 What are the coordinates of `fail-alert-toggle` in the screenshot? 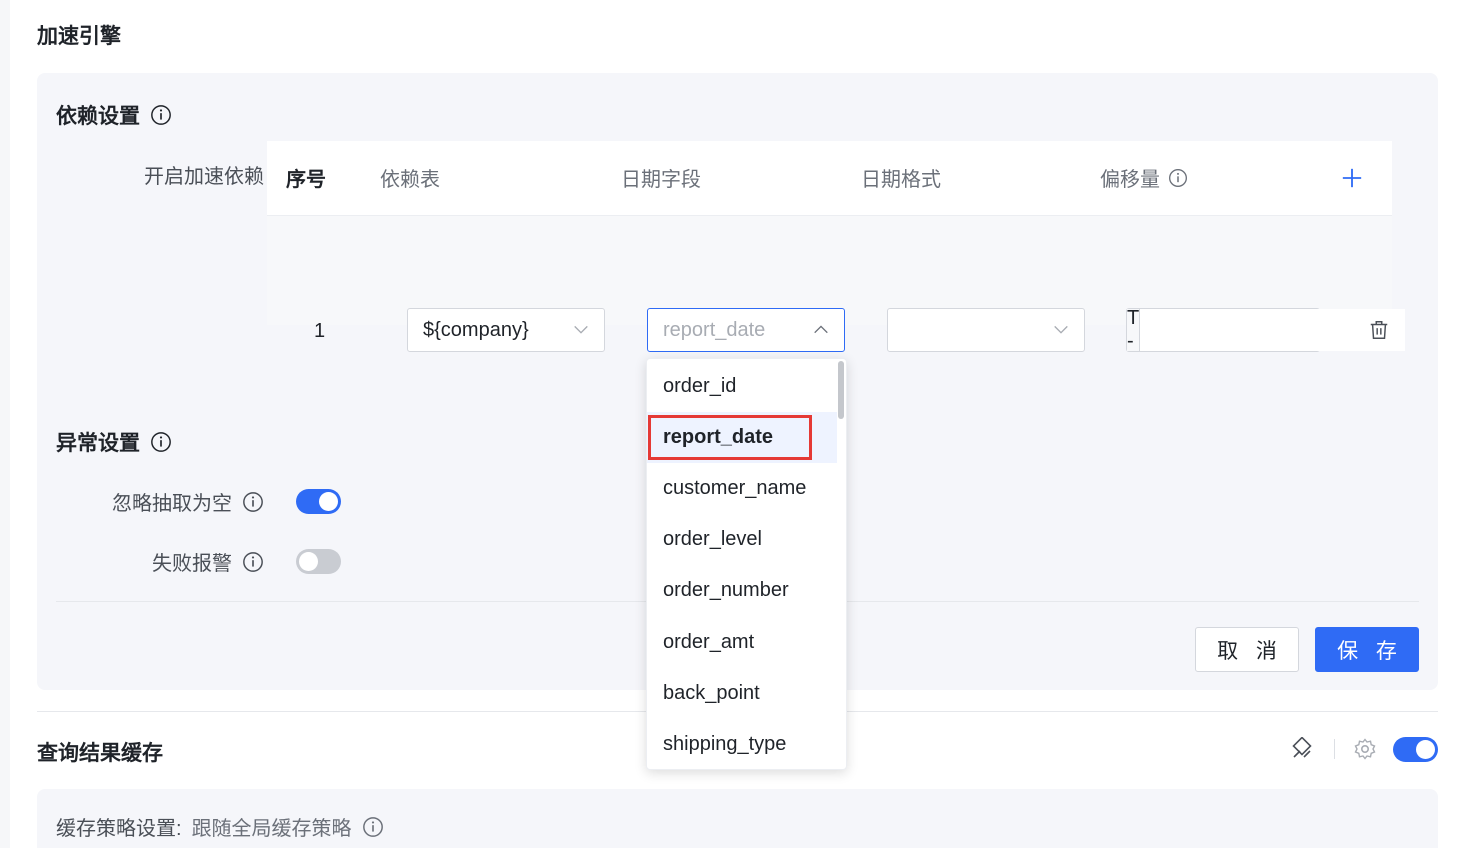 It's located at (318, 561).